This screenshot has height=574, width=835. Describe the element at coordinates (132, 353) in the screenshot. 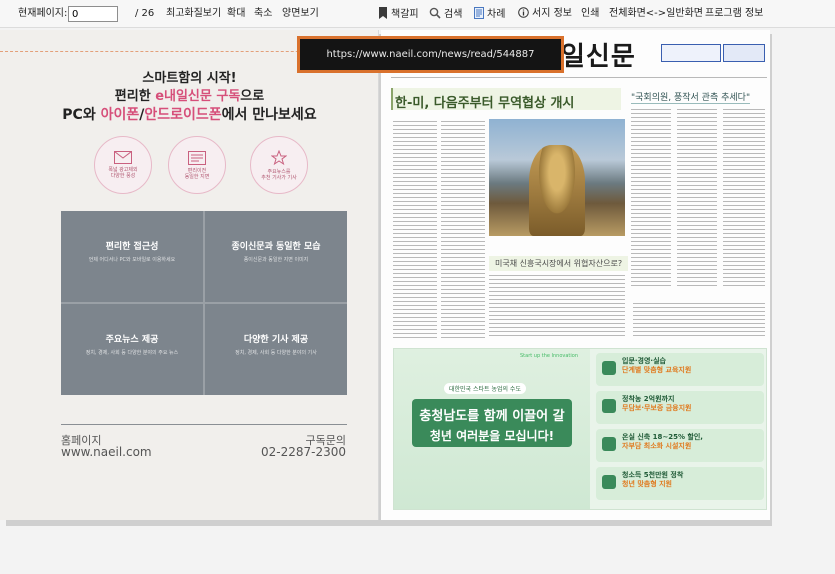

I see `feature-card-3-sub: 정치, 경제, 사회 등 다양한 분야의 주요 뉴스` at that location.